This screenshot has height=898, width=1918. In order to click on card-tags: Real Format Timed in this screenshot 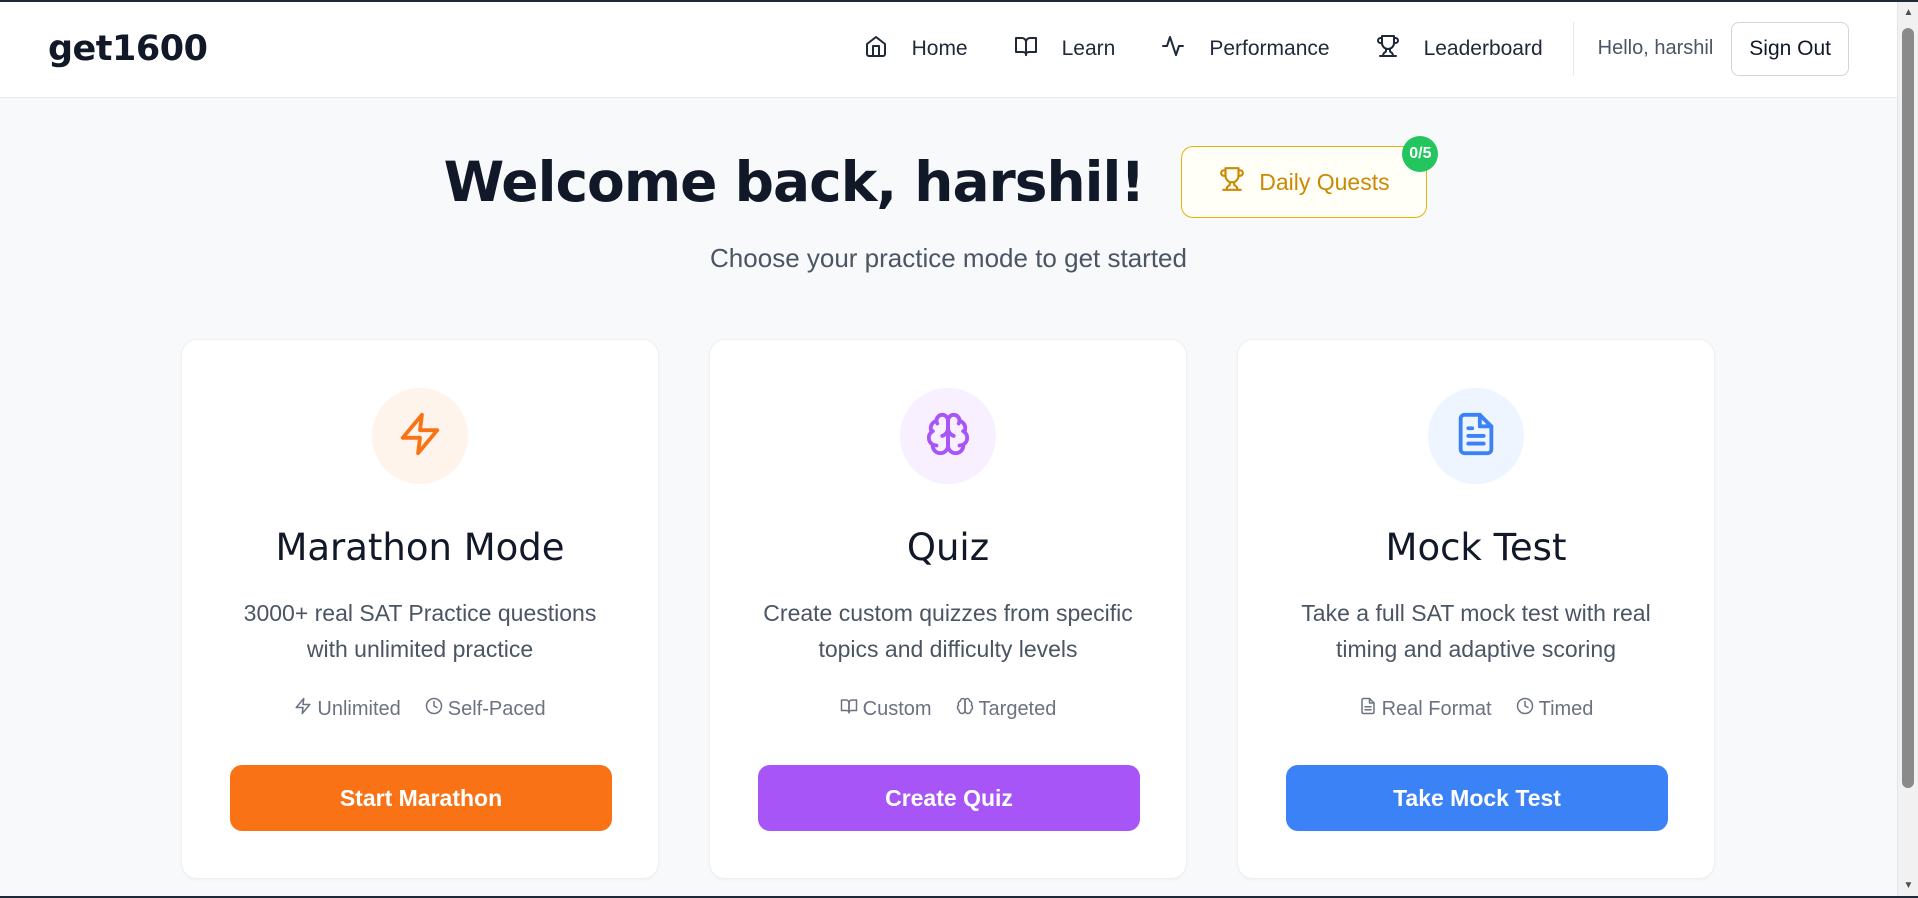, I will do `click(1476, 709)`.